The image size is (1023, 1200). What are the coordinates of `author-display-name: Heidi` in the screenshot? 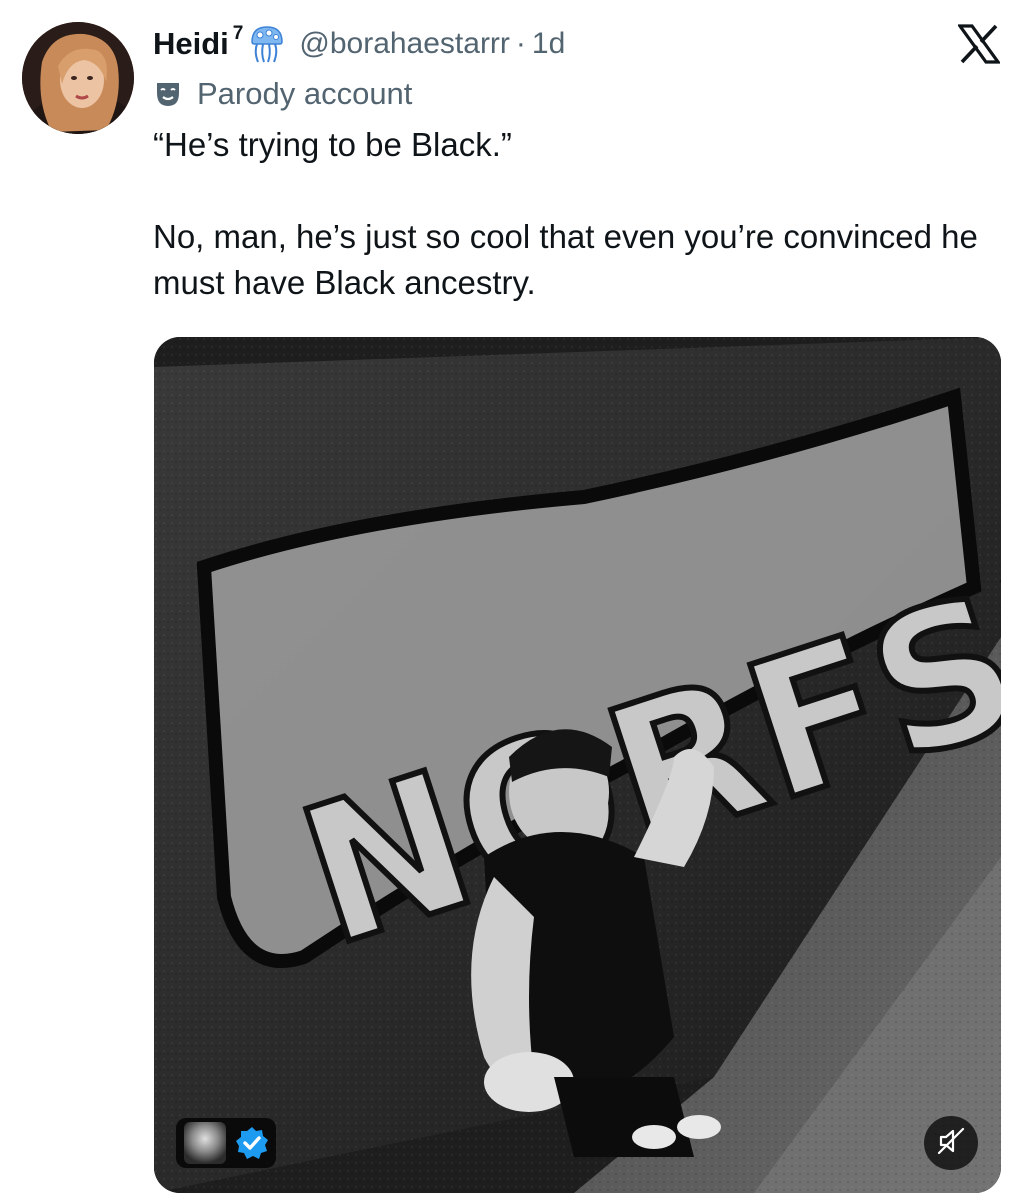 It's located at (191, 44).